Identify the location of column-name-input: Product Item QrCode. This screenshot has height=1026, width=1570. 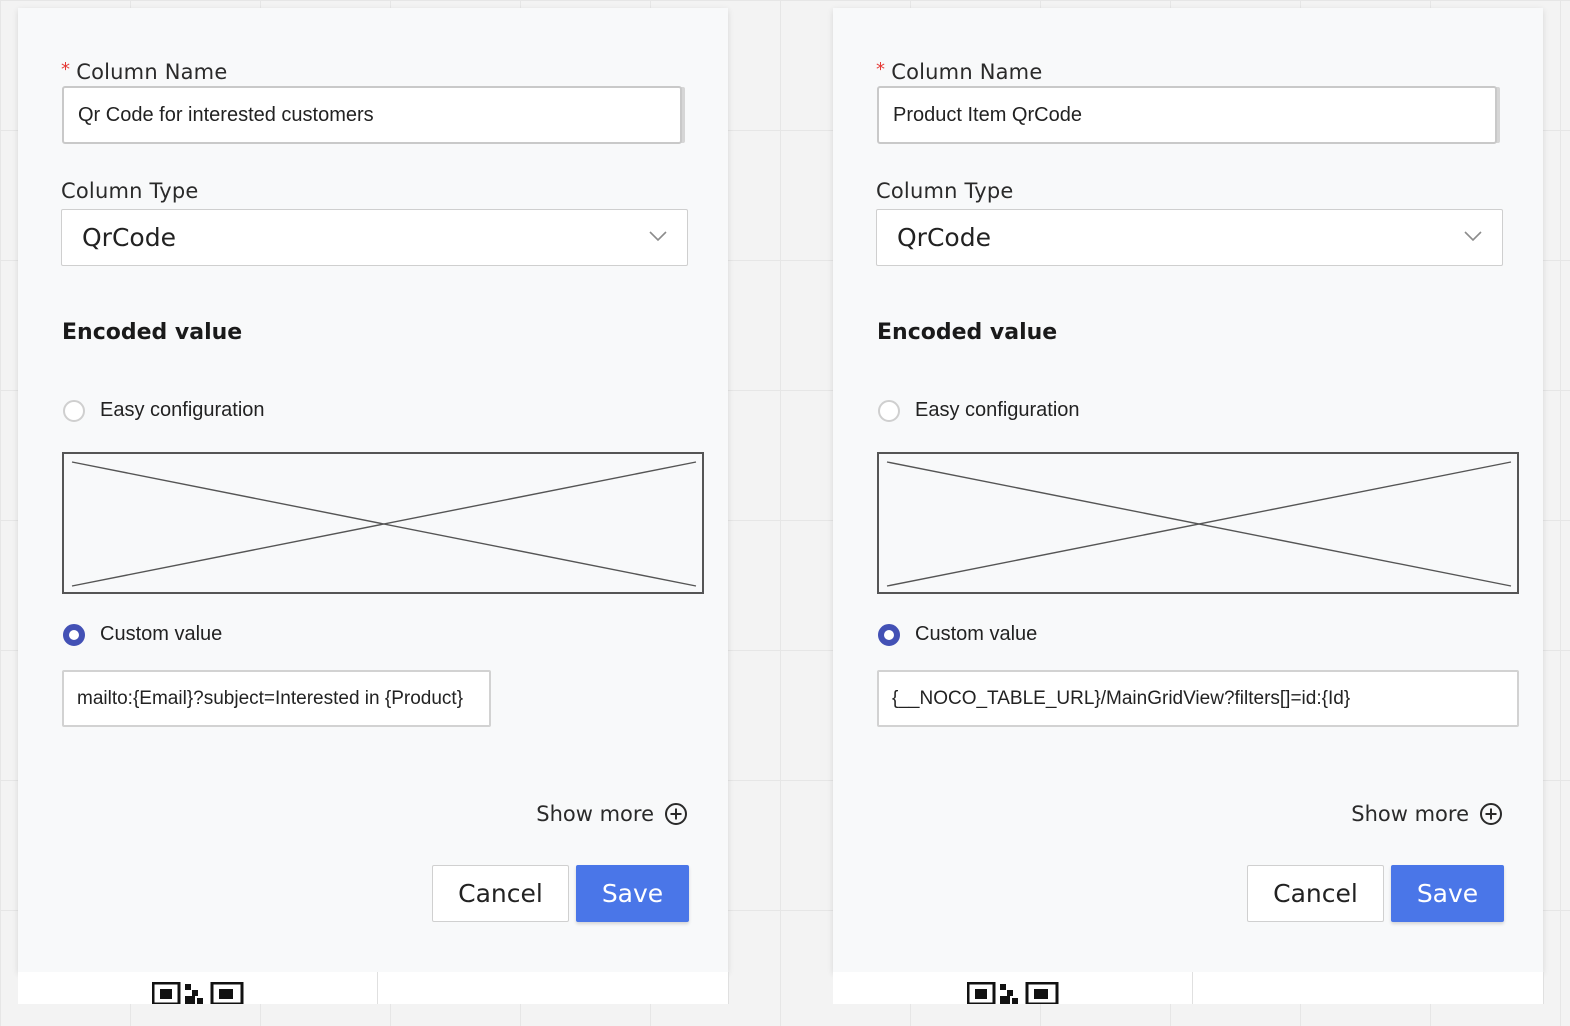
(1187, 115).